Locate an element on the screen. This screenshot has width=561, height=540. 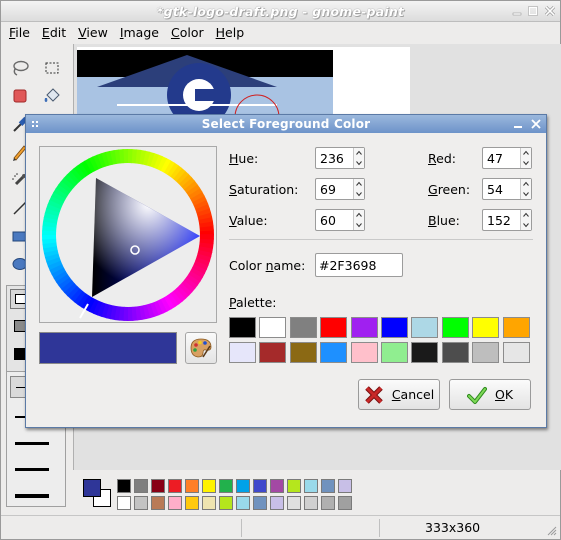
green-value: 54 is located at coordinates (495, 189).